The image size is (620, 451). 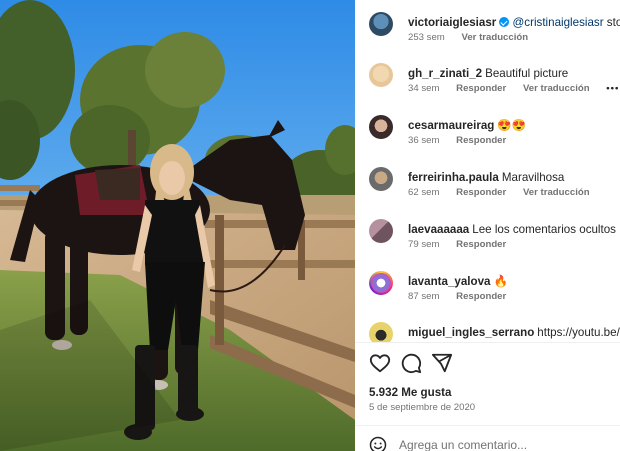 What do you see at coordinates (424, 296) in the screenshot?
I see `comment-age: 87 sem` at bounding box center [424, 296].